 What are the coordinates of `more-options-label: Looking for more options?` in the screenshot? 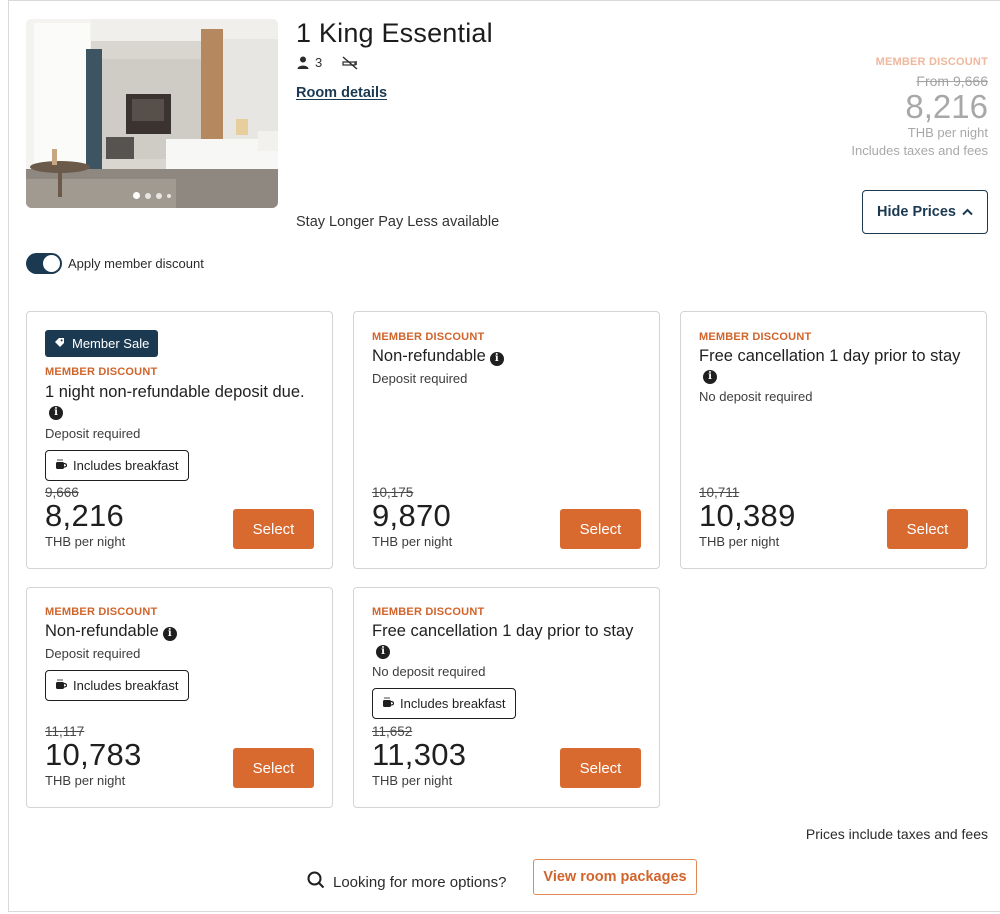 It's located at (420, 882).